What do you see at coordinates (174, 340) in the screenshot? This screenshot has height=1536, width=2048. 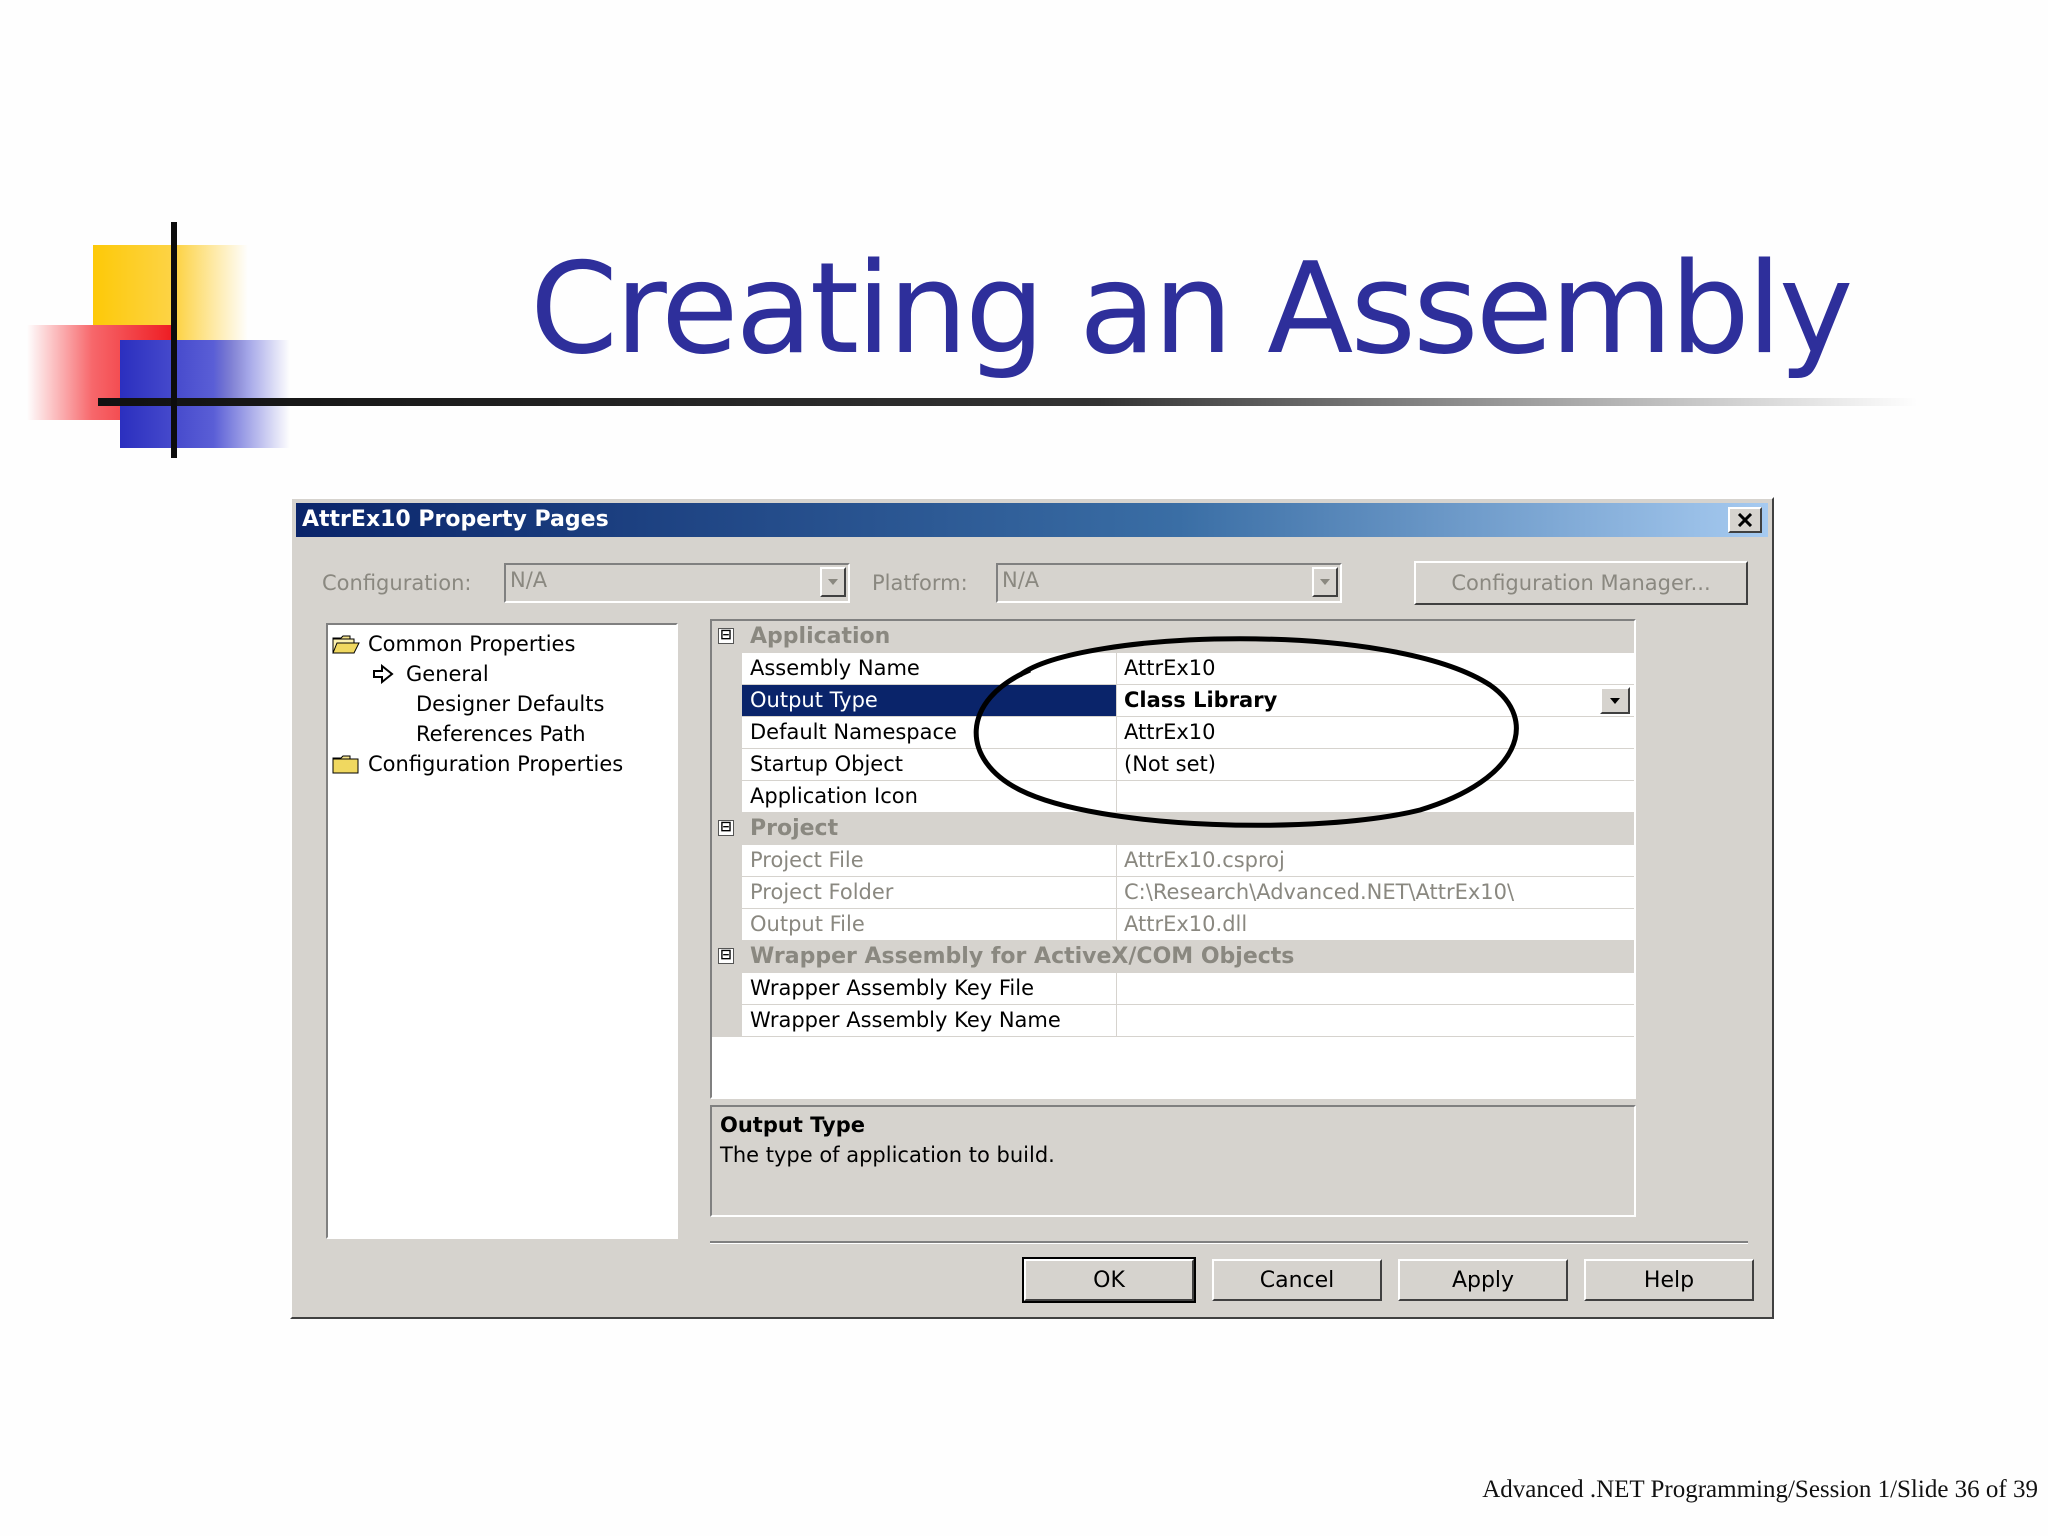 I see `decor-vertical-rule` at bounding box center [174, 340].